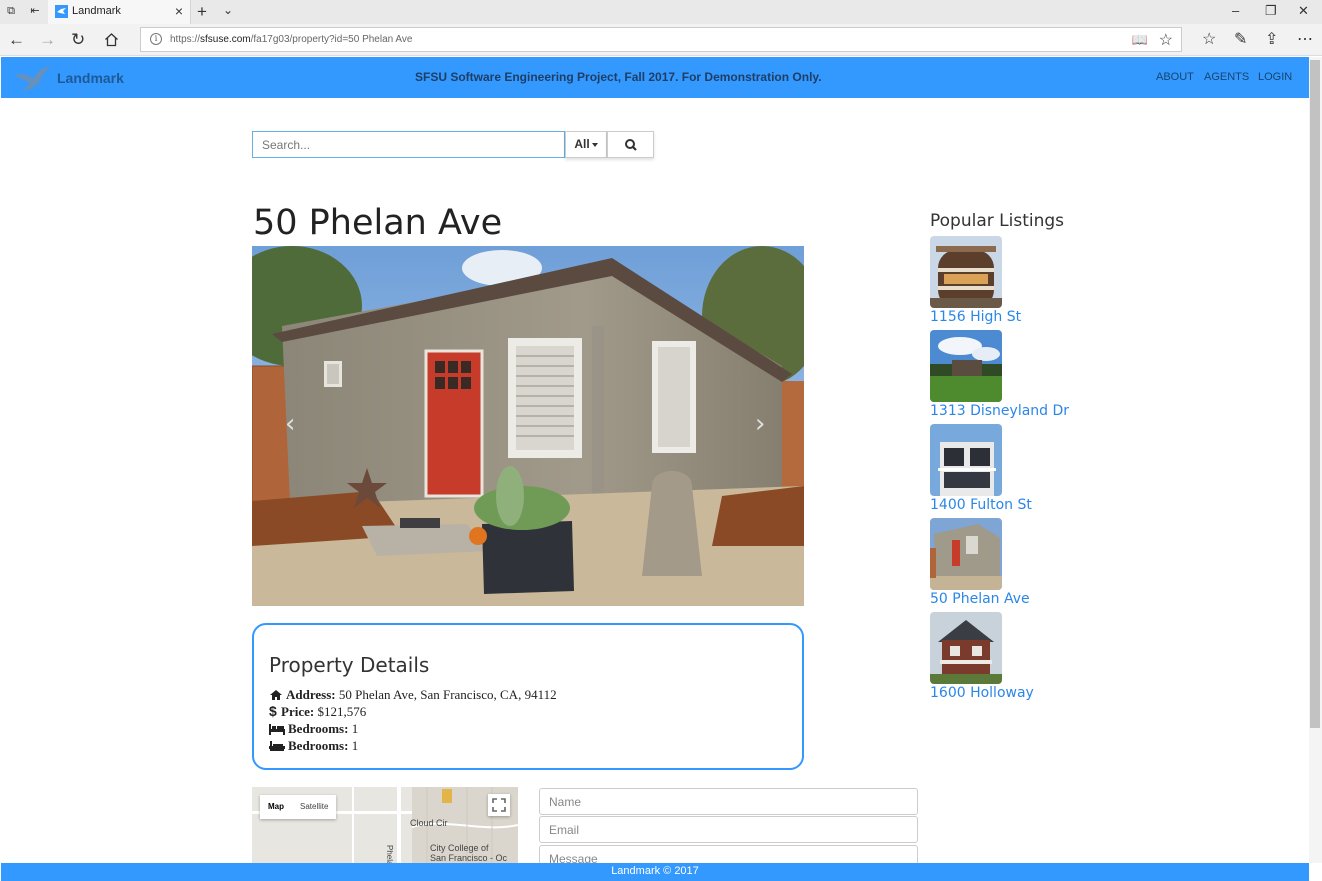  I want to click on modern-house-photo, so click(966, 460).